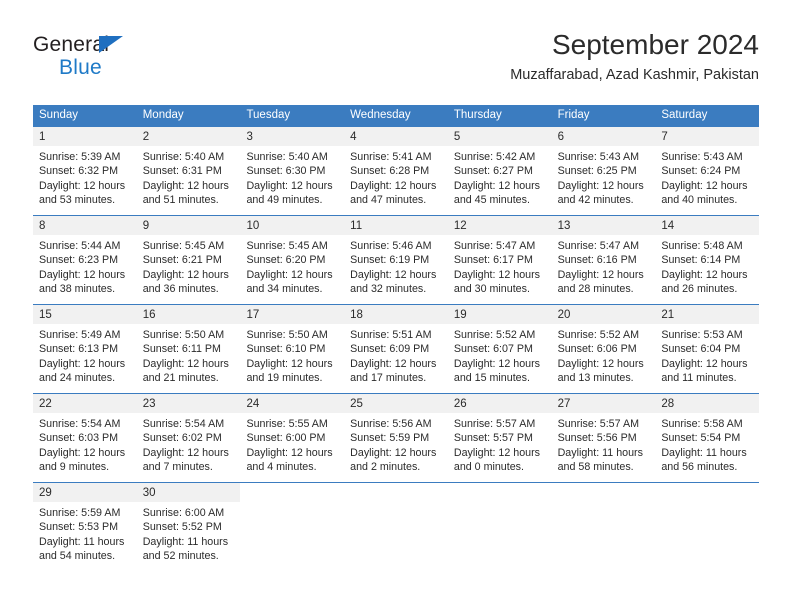 The height and width of the screenshot is (612, 792). I want to click on day-number: 11, so click(356, 226).